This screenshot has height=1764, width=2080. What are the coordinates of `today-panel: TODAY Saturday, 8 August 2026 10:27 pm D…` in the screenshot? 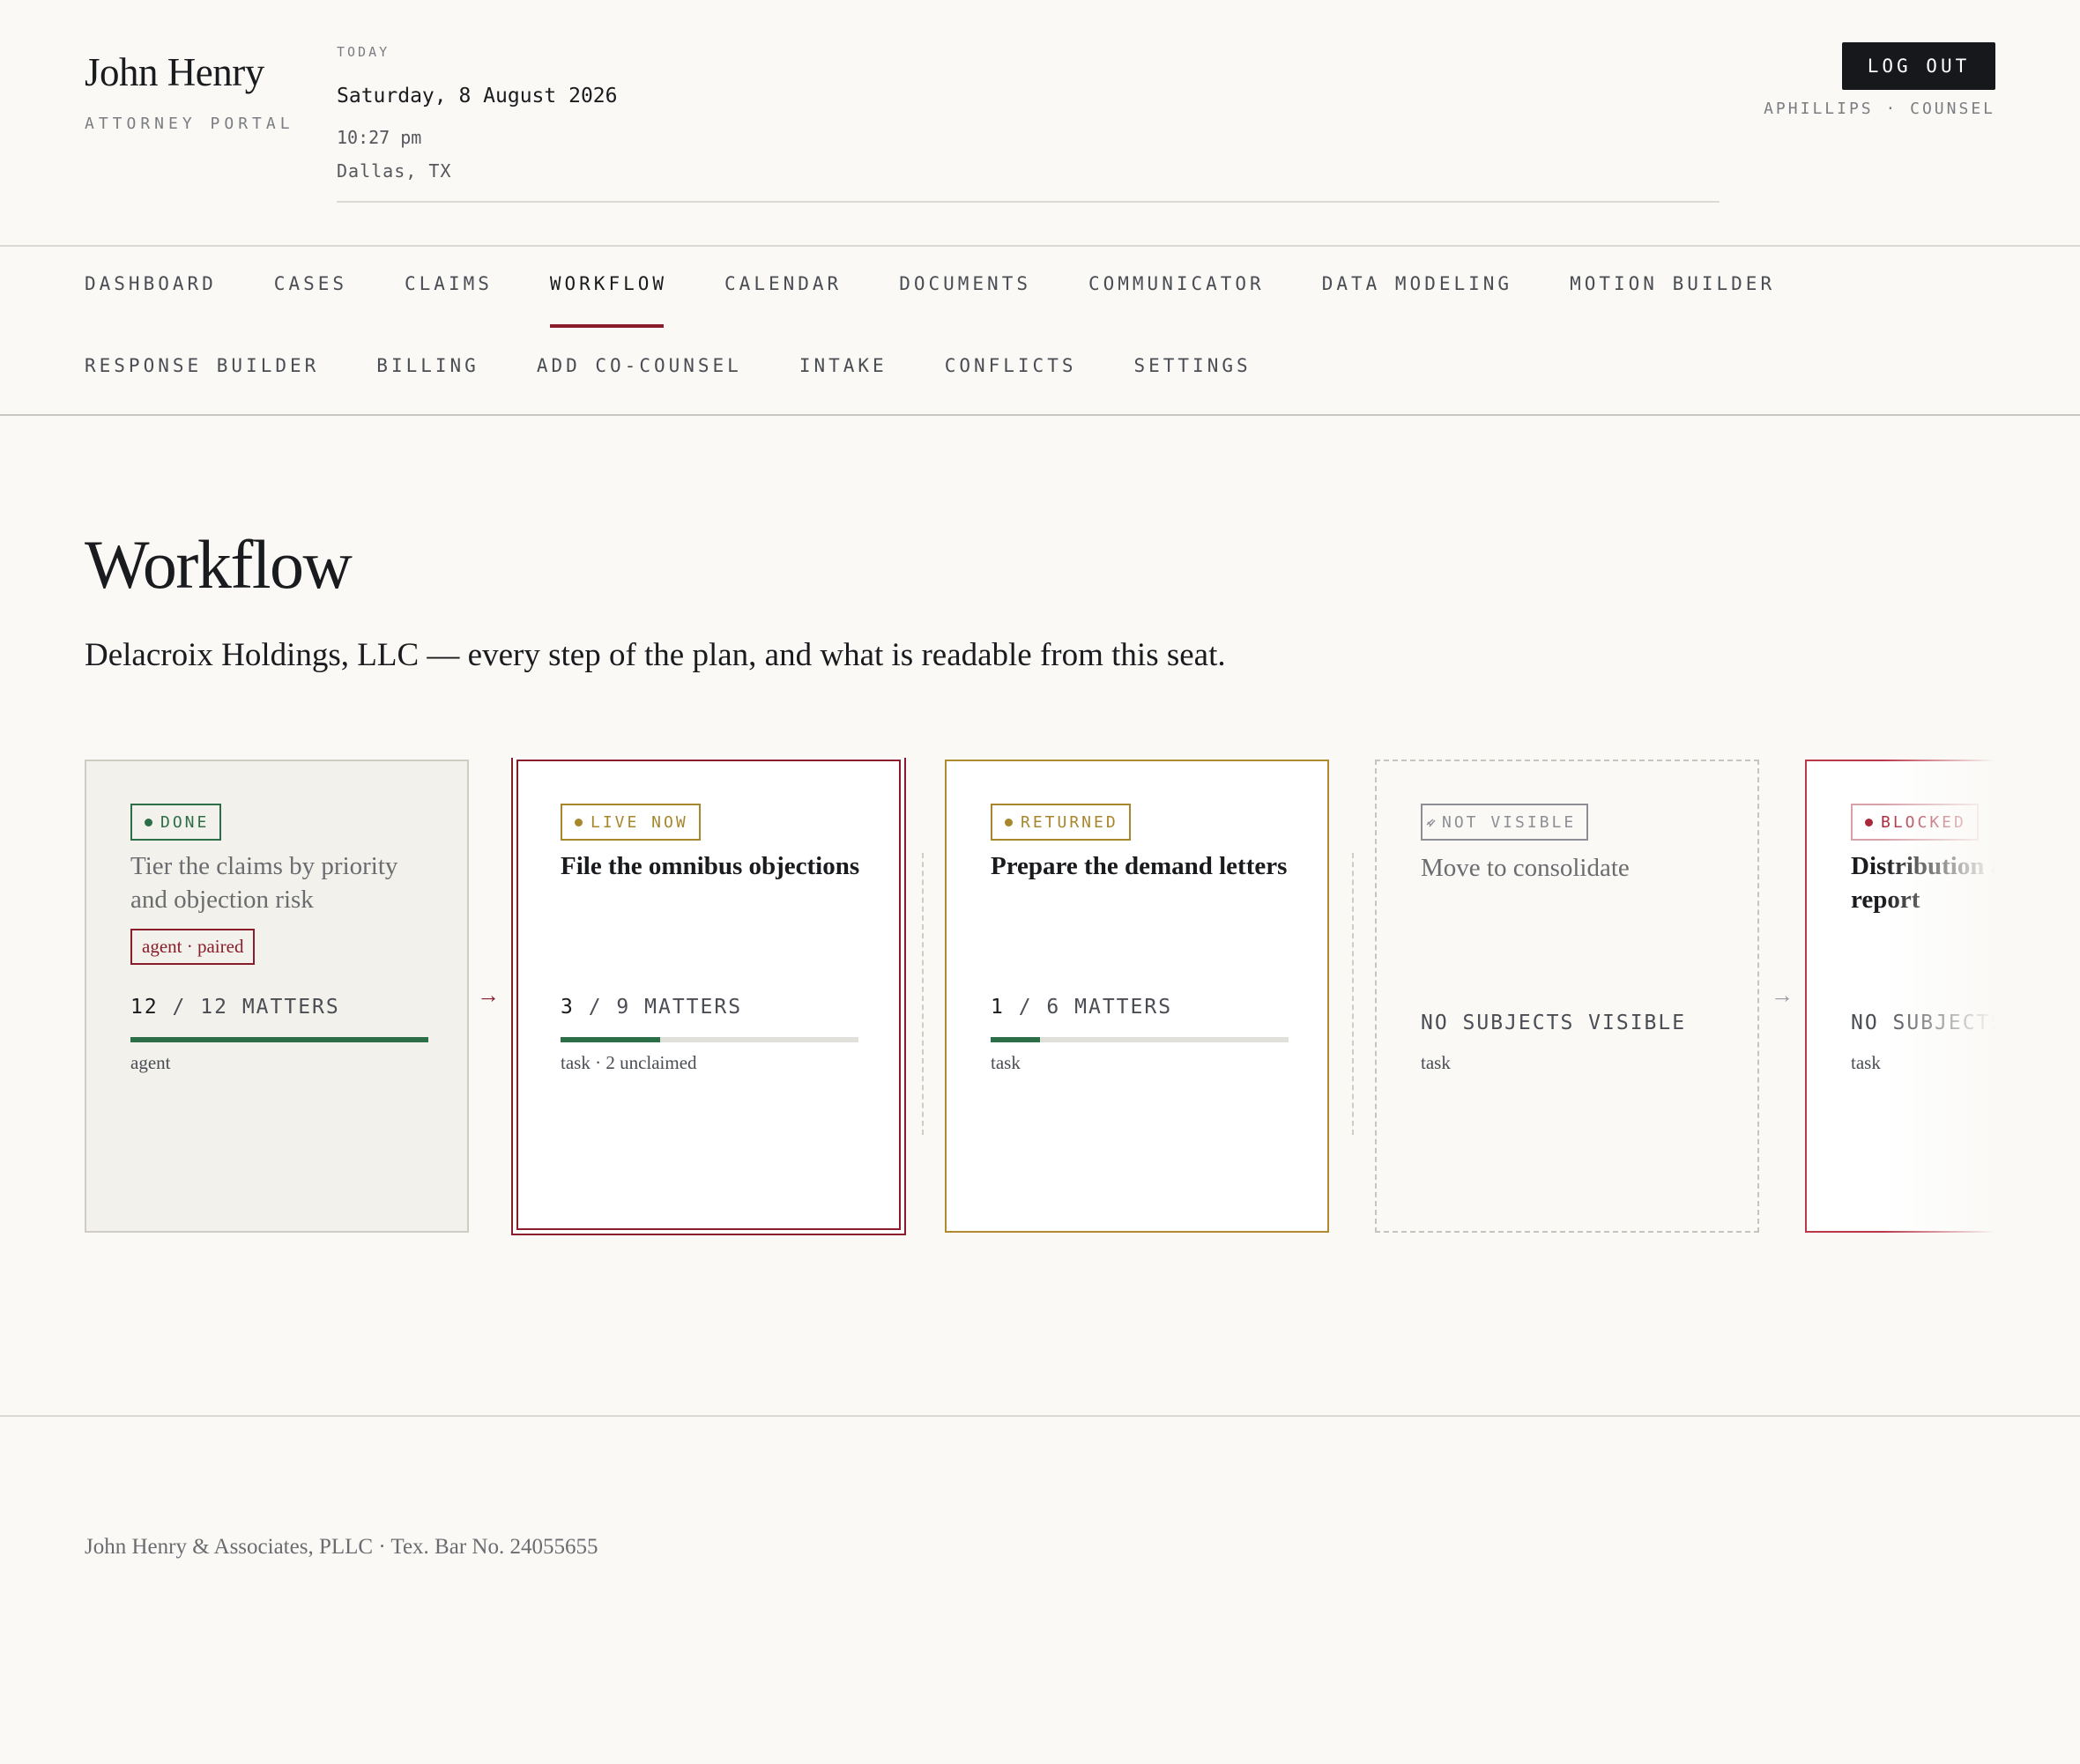 It's located at (1028, 123).